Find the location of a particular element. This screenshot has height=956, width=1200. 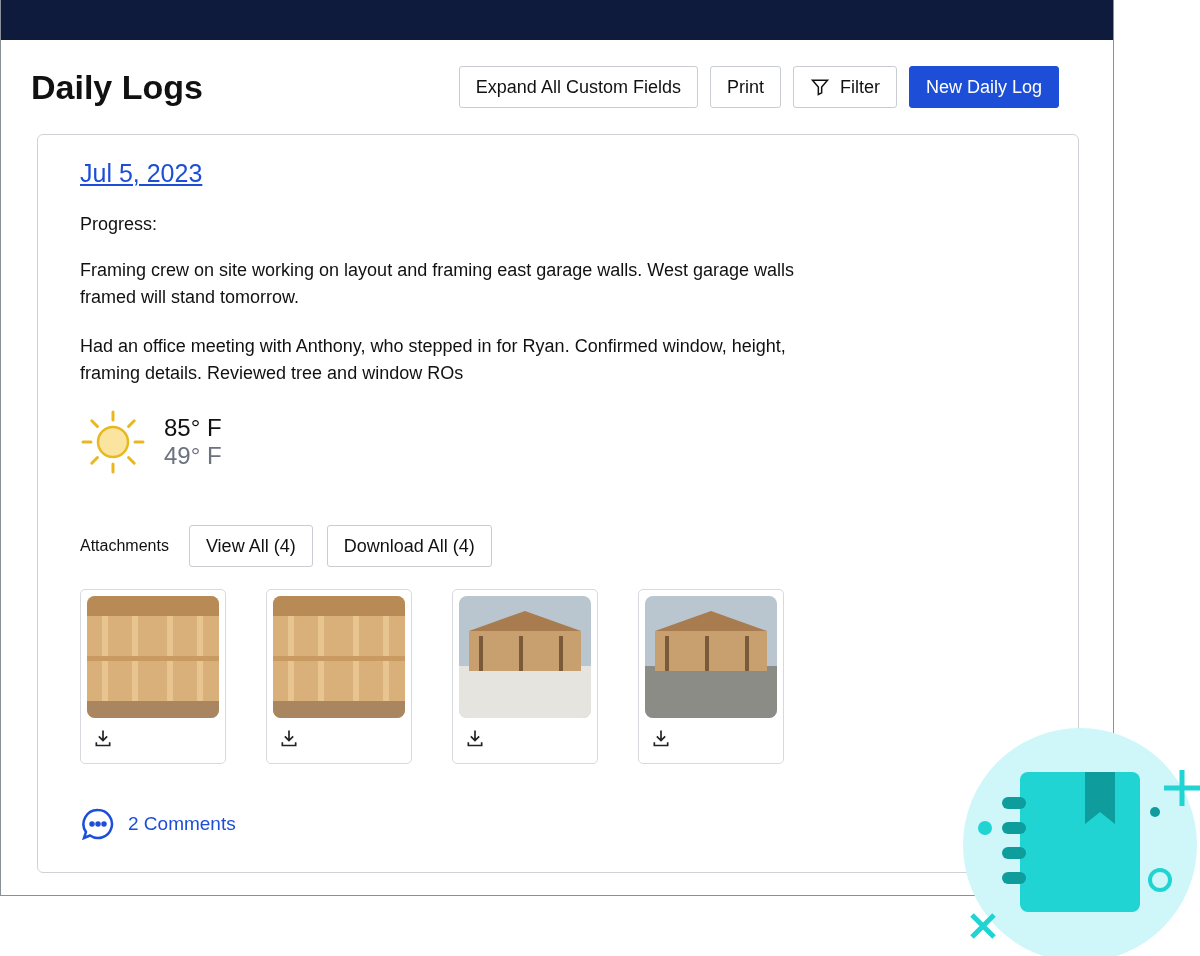

log-paragraph: Had an office meeting with Anthony, who stepped in for Ryan. Confirmed window, height, framing details. Reviewed tree and window ROs is located at coordinates (433, 360).